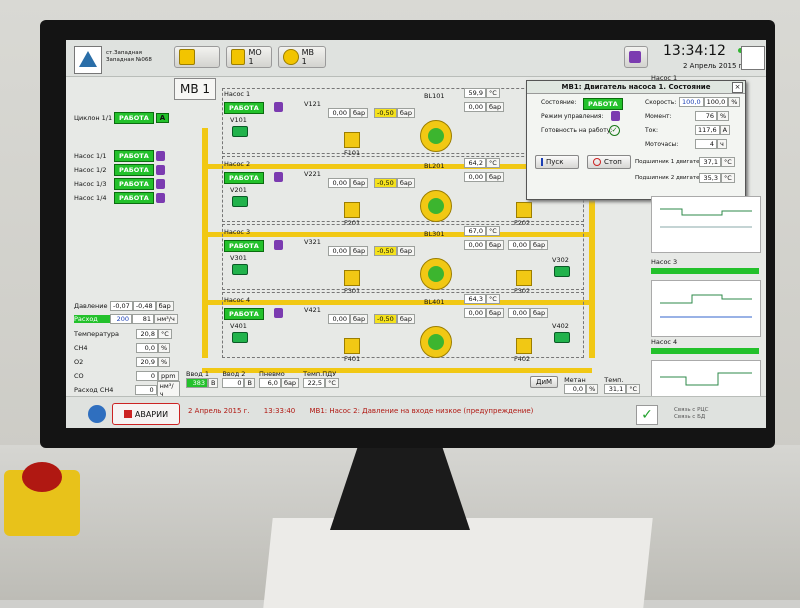 This screenshot has height=608, width=800. What do you see at coordinates (714, 66) in the screenshot?
I see `clock-date: 2 Апрель 2015 г.` at bounding box center [714, 66].